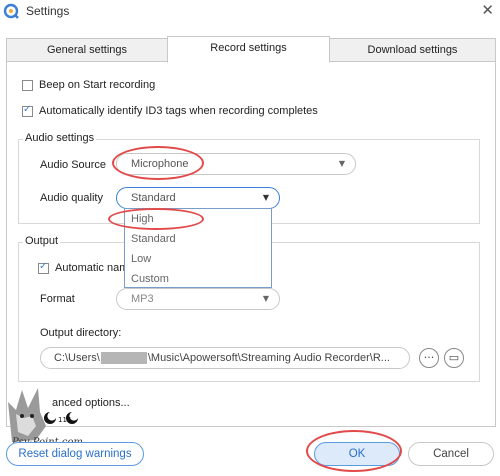 The height and width of the screenshot is (476, 500). Describe the element at coordinates (487, 10) in the screenshot. I see `close-icon: ✕` at that location.